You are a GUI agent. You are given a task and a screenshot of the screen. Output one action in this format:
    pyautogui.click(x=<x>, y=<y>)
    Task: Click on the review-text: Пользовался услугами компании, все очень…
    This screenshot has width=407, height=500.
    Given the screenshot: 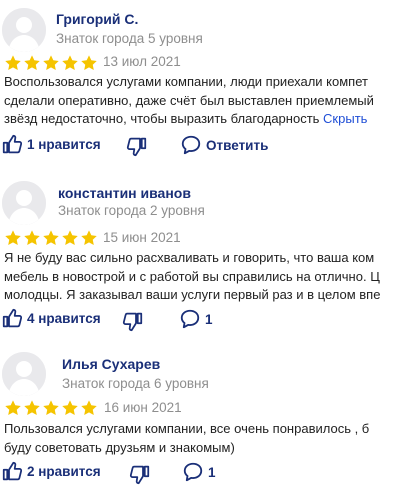 What is the action you would take?
    pyautogui.click(x=205, y=438)
    